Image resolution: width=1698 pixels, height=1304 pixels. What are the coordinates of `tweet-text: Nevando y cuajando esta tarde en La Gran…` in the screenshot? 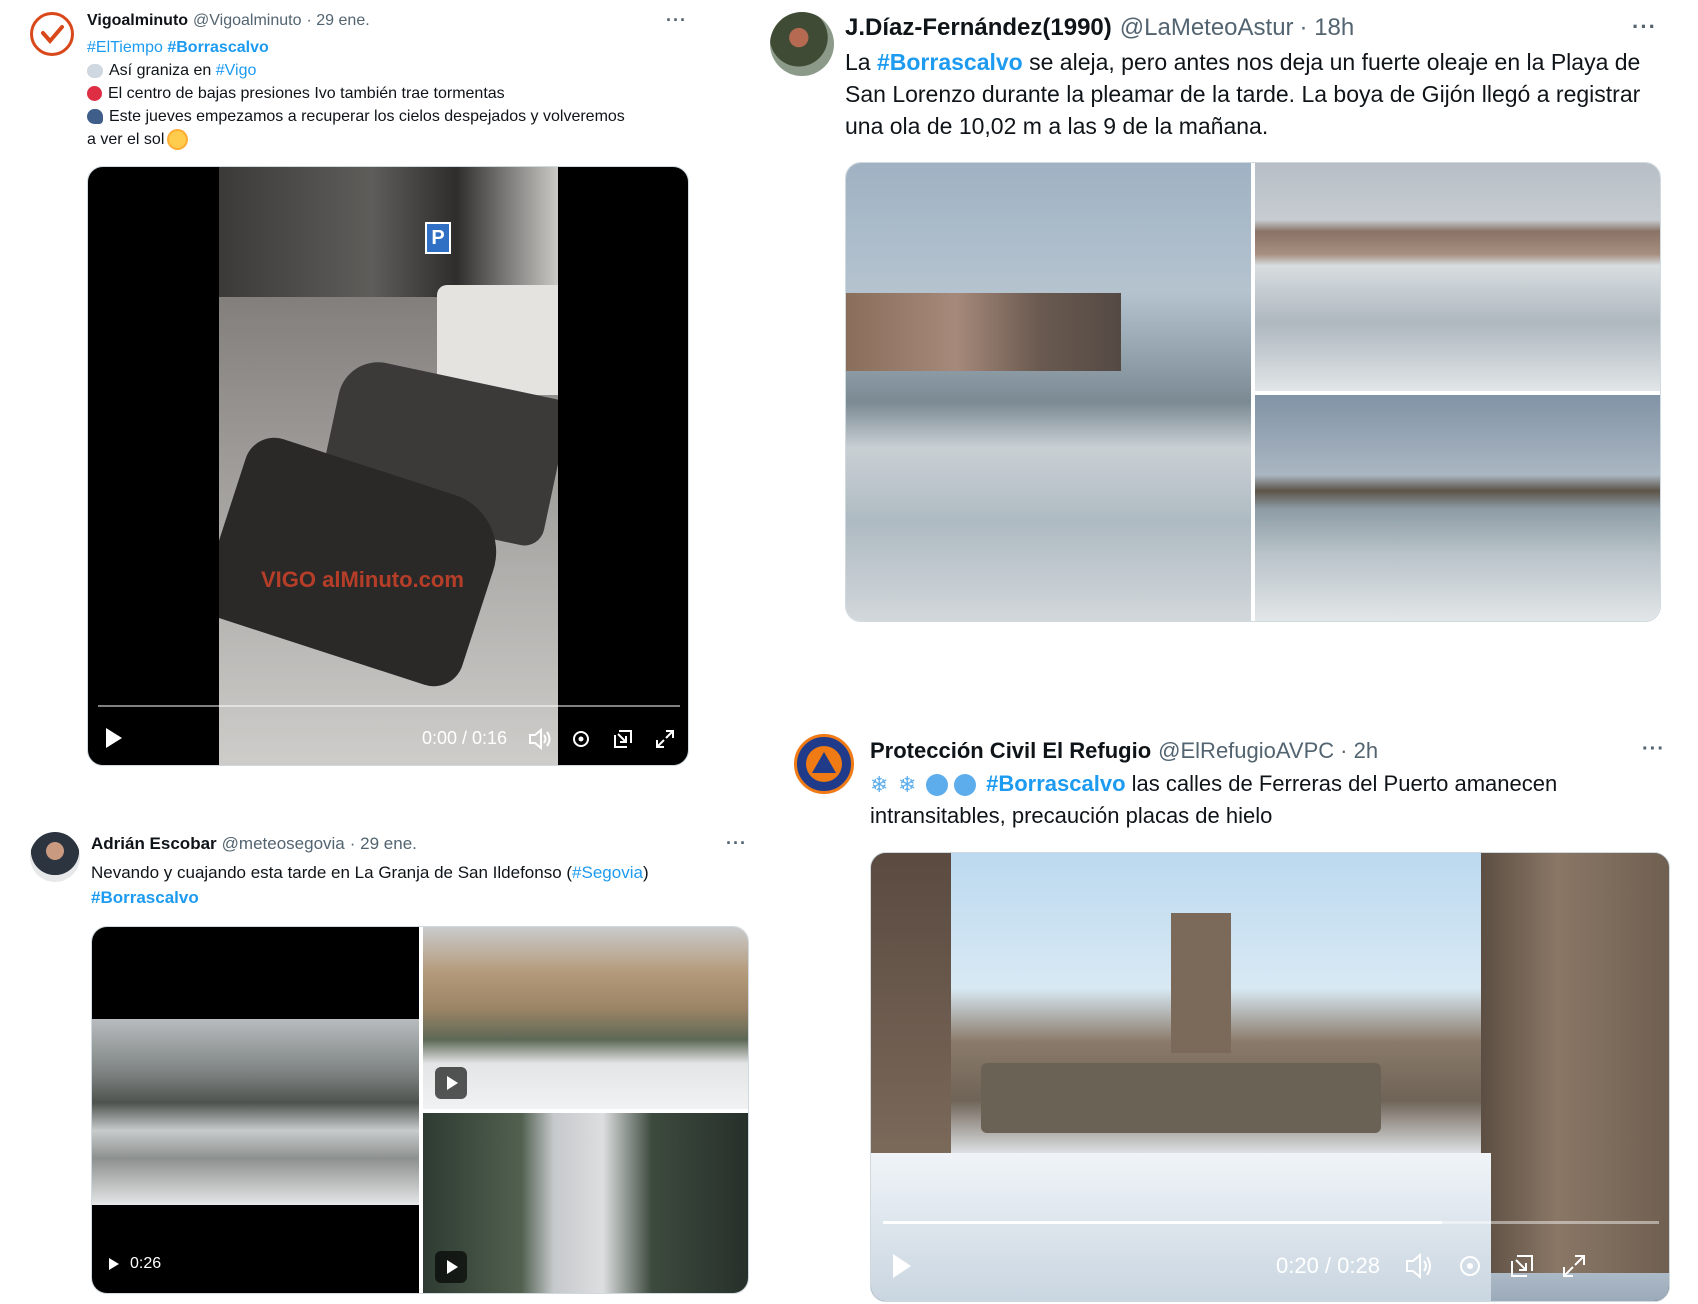 It's located at (370, 885).